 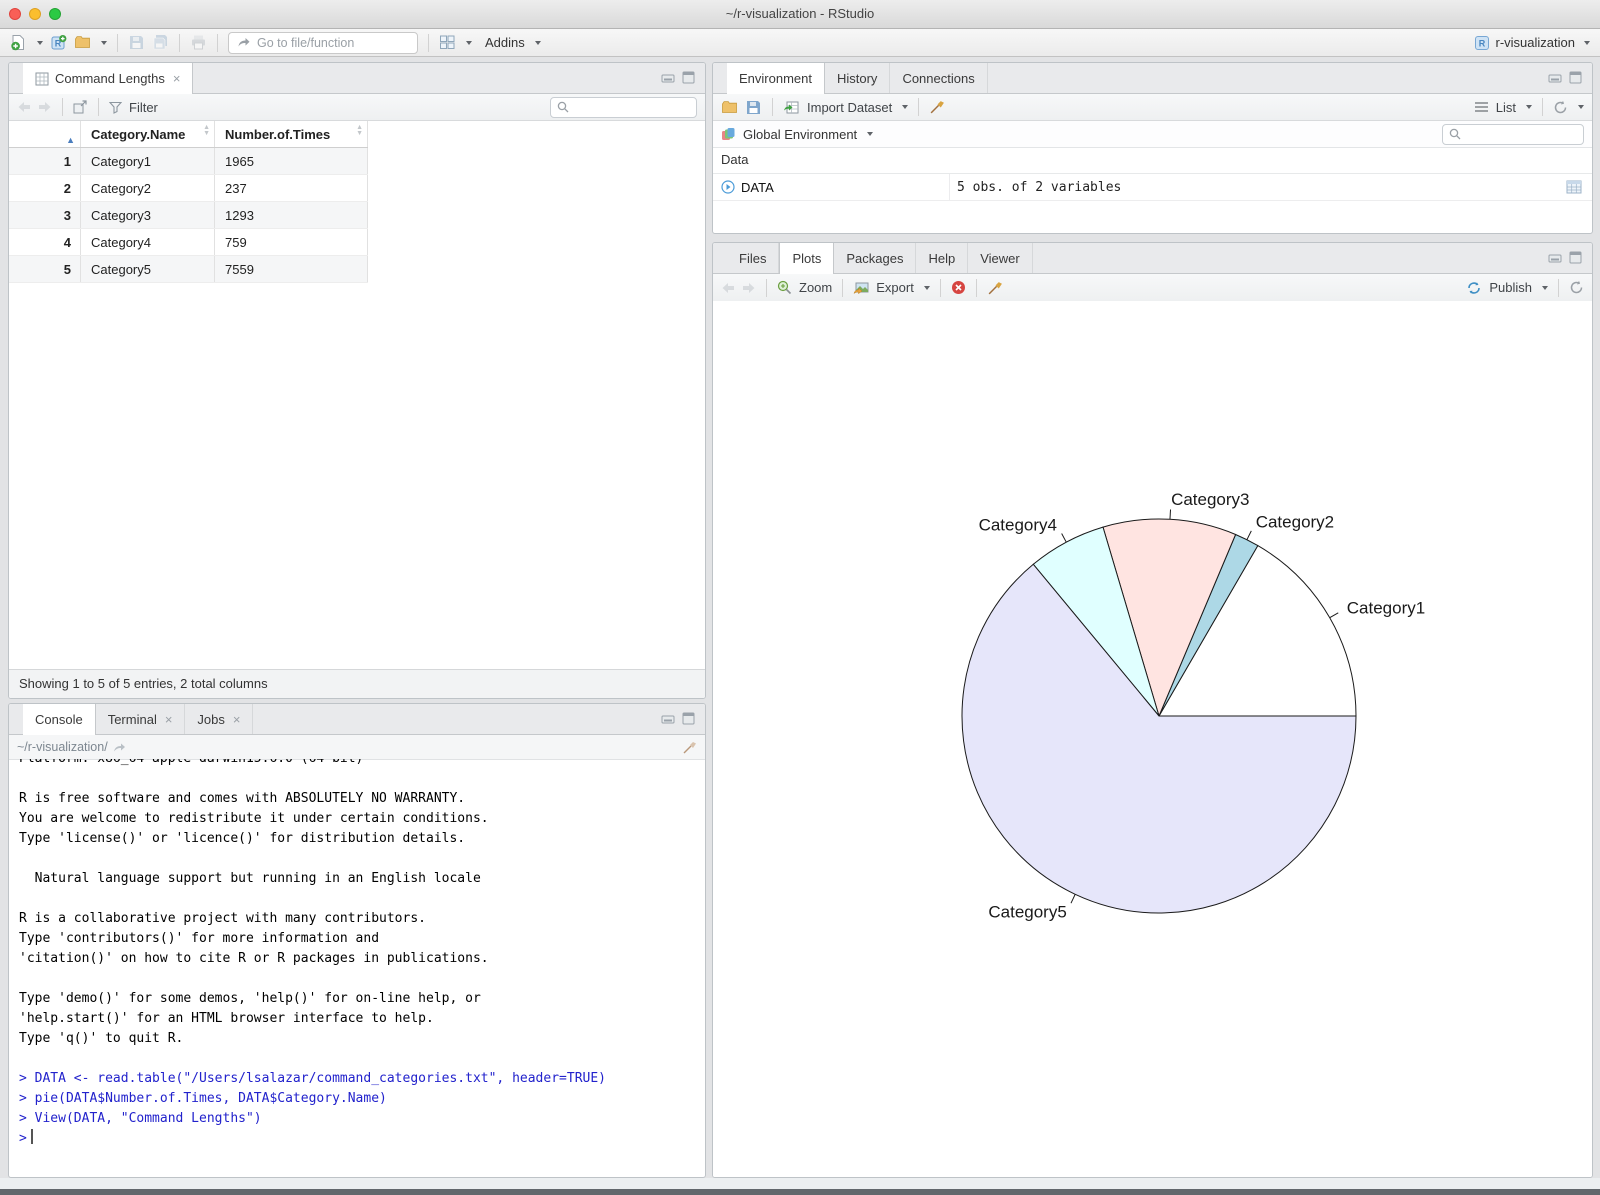 I want to click on toolbar-separator, so click(x=843, y=287).